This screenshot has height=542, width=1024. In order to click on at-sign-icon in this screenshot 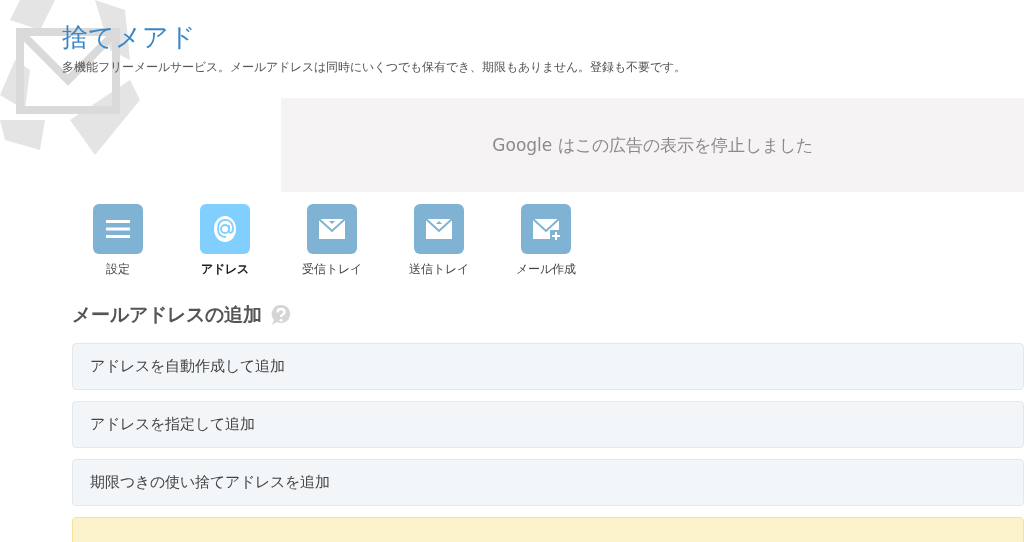, I will do `click(224, 229)`.